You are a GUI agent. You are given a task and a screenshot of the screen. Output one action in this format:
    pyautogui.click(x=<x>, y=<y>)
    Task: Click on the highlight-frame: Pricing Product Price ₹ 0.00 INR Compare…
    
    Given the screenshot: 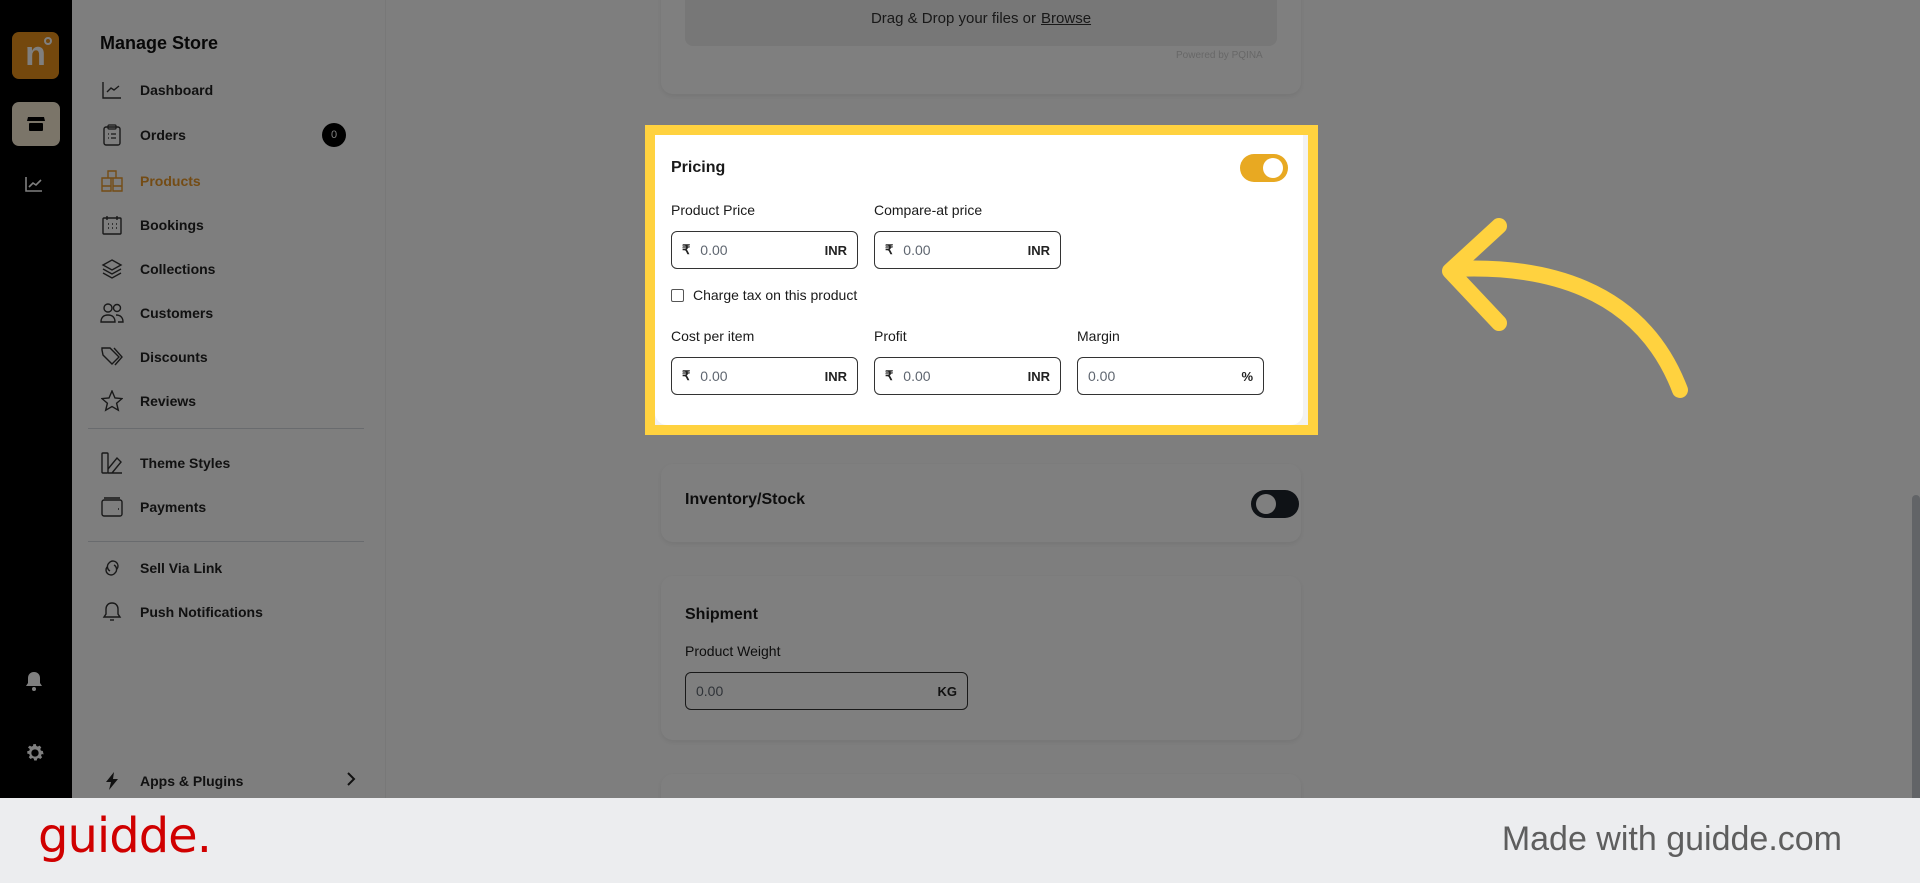 What is the action you would take?
    pyautogui.click(x=981, y=280)
    